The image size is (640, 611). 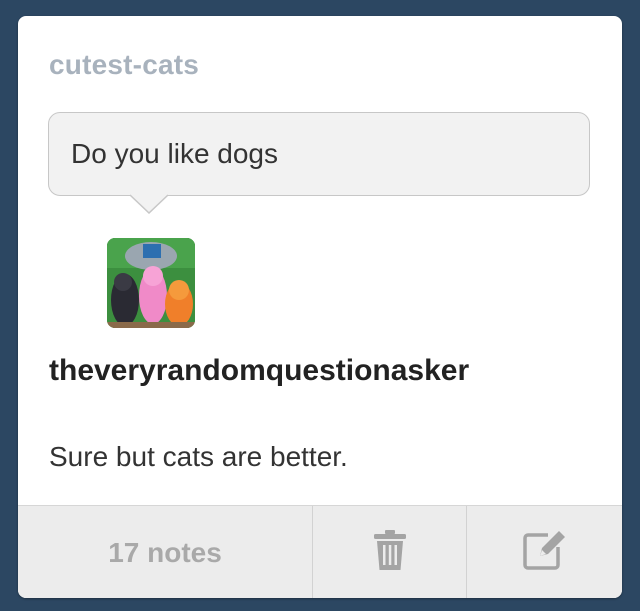 I want to click on answer-text: Sure but cats are better., so click(x=198, y=456).